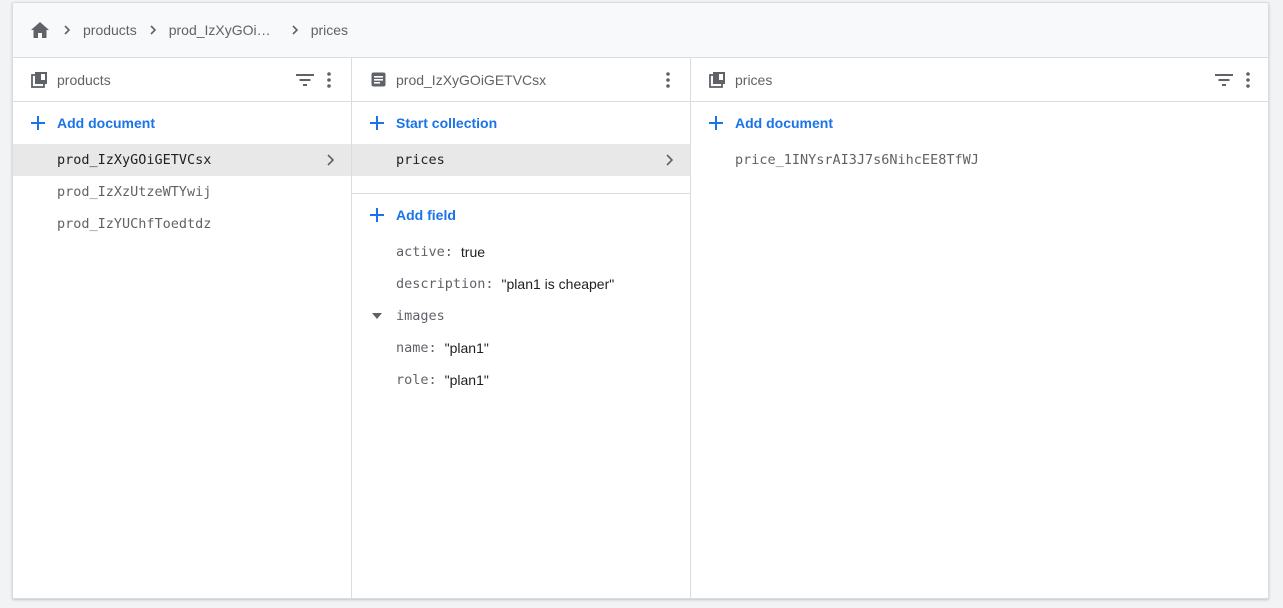  I want to click on panel-header: prices, so click(979, 80).